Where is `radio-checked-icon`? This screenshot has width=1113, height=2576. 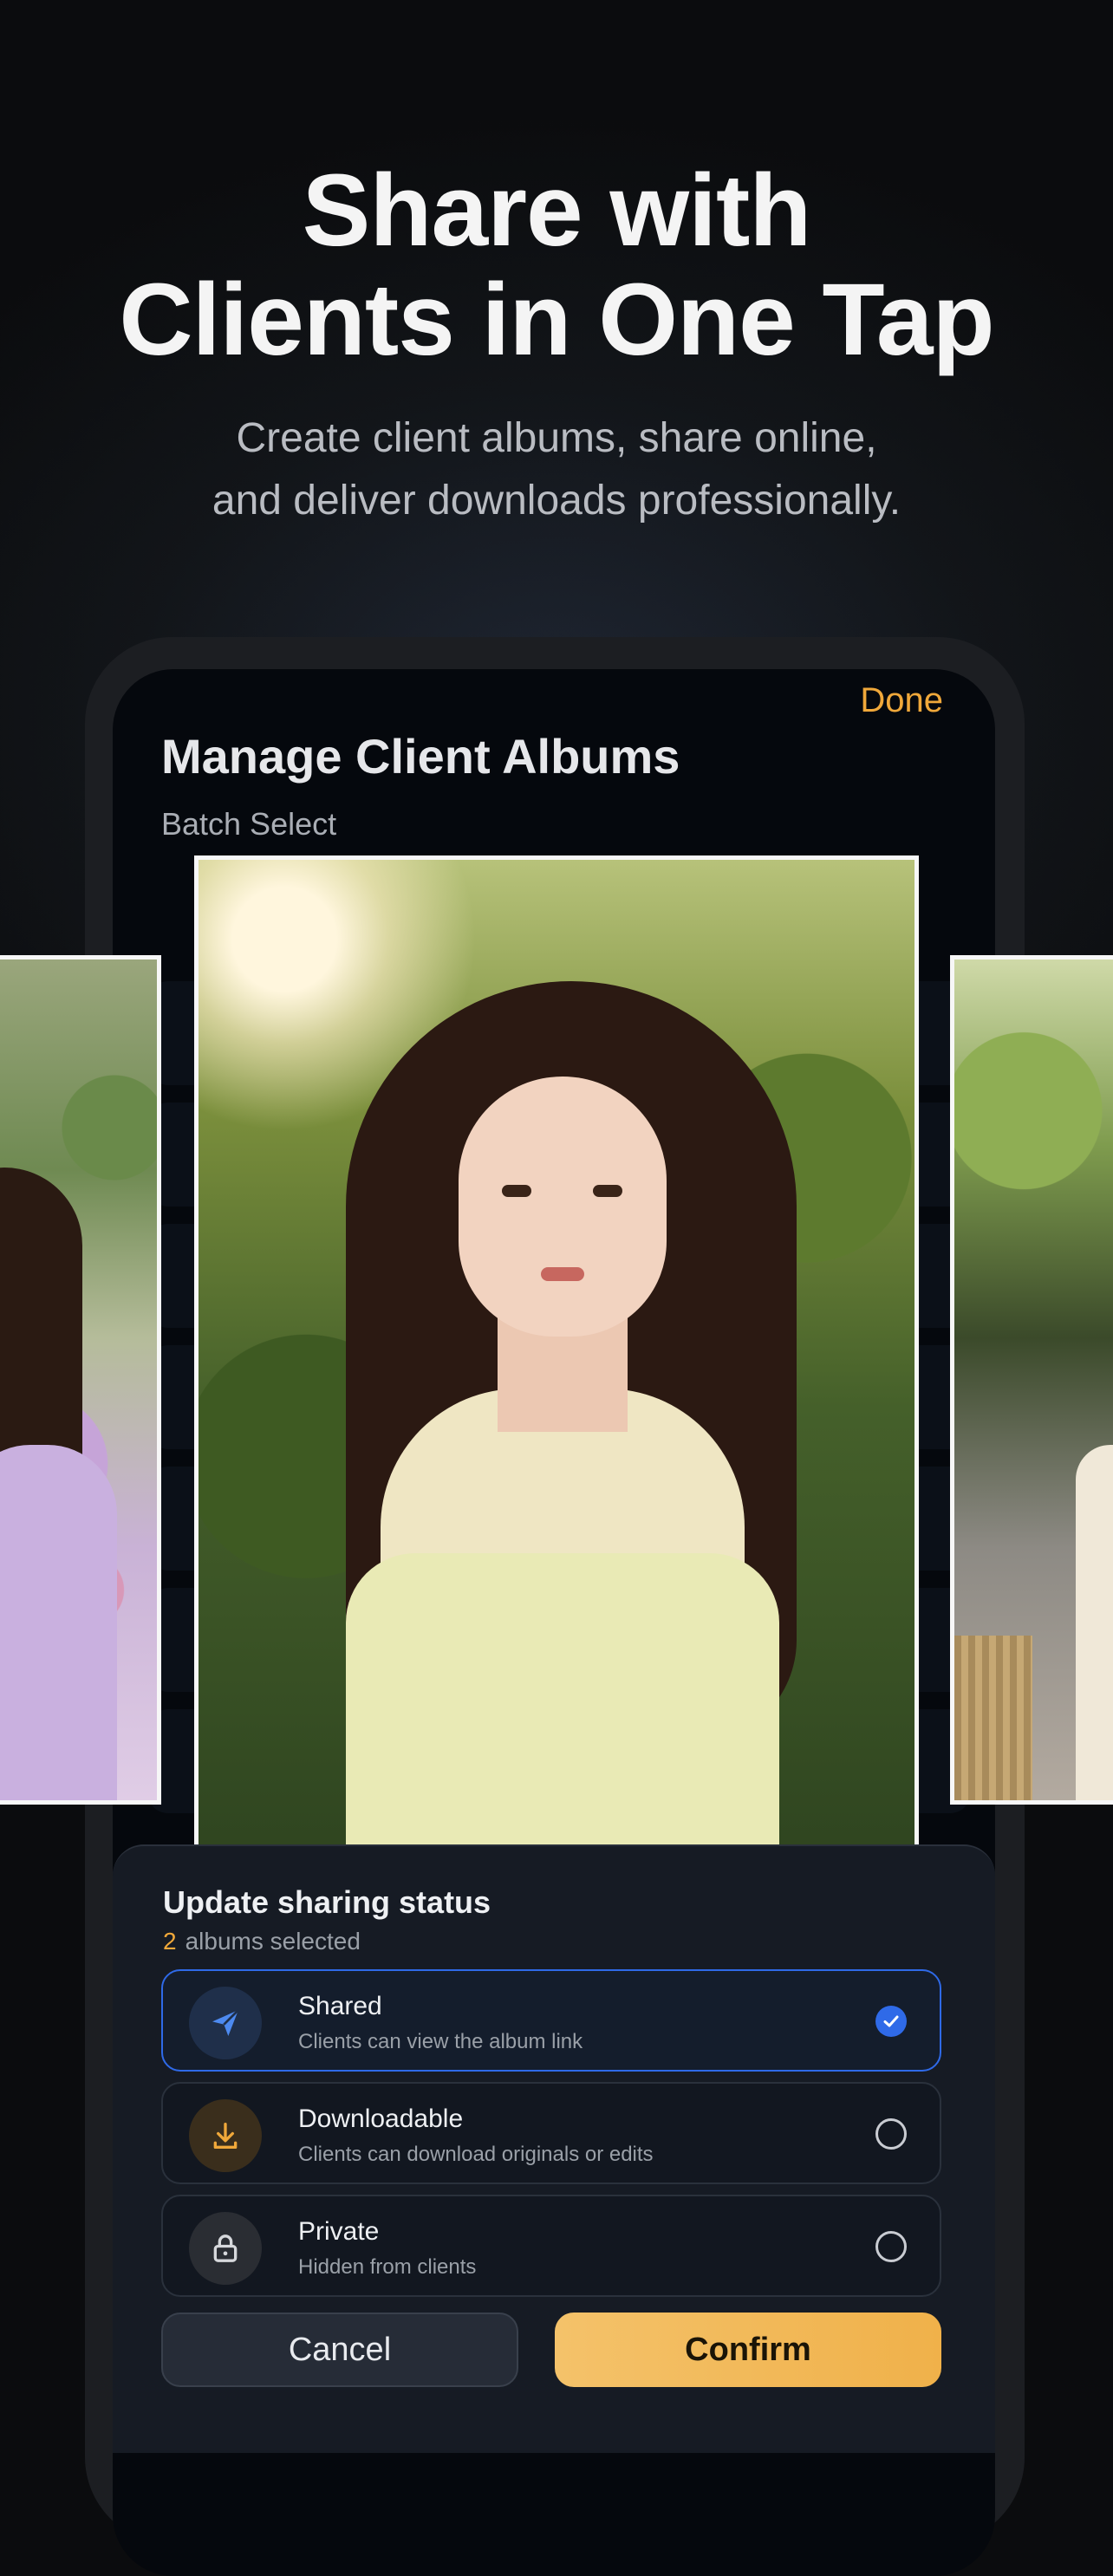
radio-checked-icon is located at coordinates (891, 2021).